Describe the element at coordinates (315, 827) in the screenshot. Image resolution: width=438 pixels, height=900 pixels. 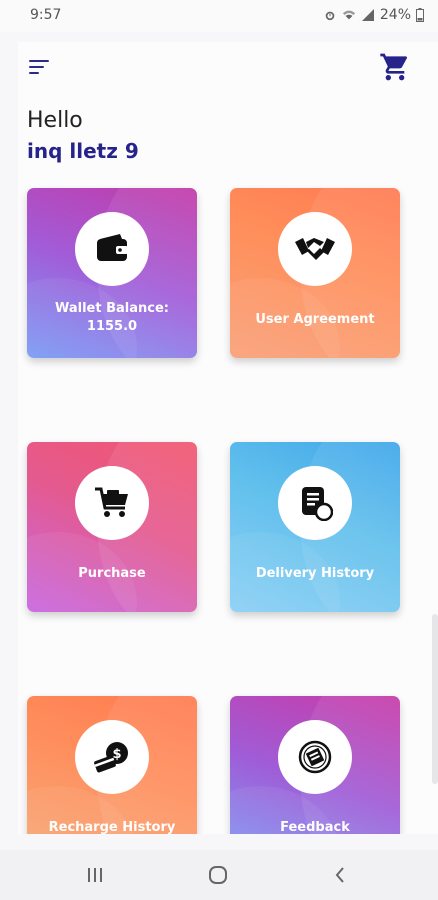
I see `tile-label: Feedback` at that location.